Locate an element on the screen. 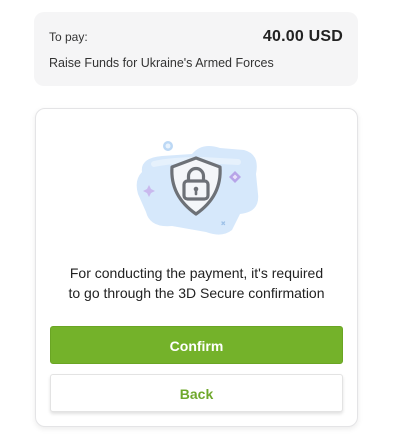 The width and height of the screenshot is (419, 447). shield-lock-icon is located at coordinates (197, 188).